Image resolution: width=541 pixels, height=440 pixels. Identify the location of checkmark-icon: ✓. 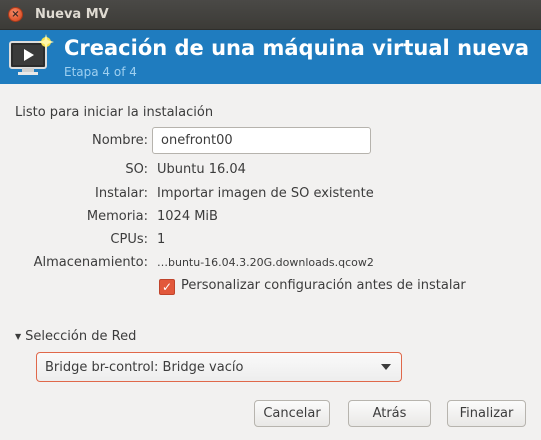
(167, 287).